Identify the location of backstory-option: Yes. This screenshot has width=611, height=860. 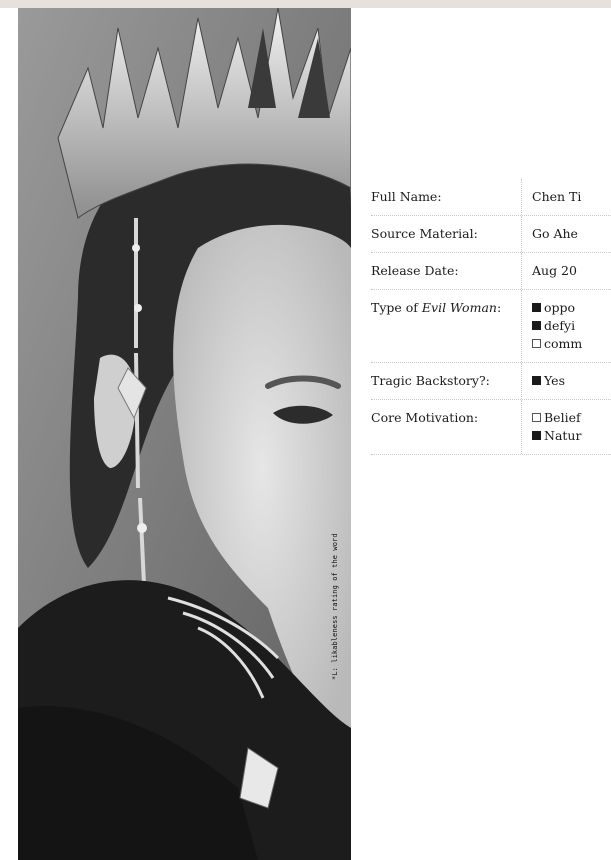
(571, 381).